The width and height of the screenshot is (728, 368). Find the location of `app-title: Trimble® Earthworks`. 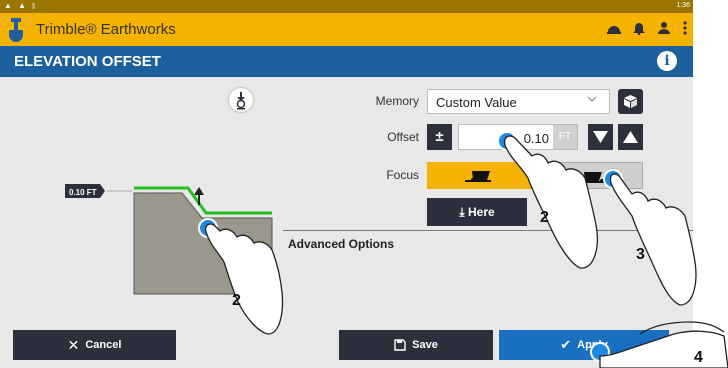

app-title: Trimble® Earthworks is located at coordinates (106, 29).